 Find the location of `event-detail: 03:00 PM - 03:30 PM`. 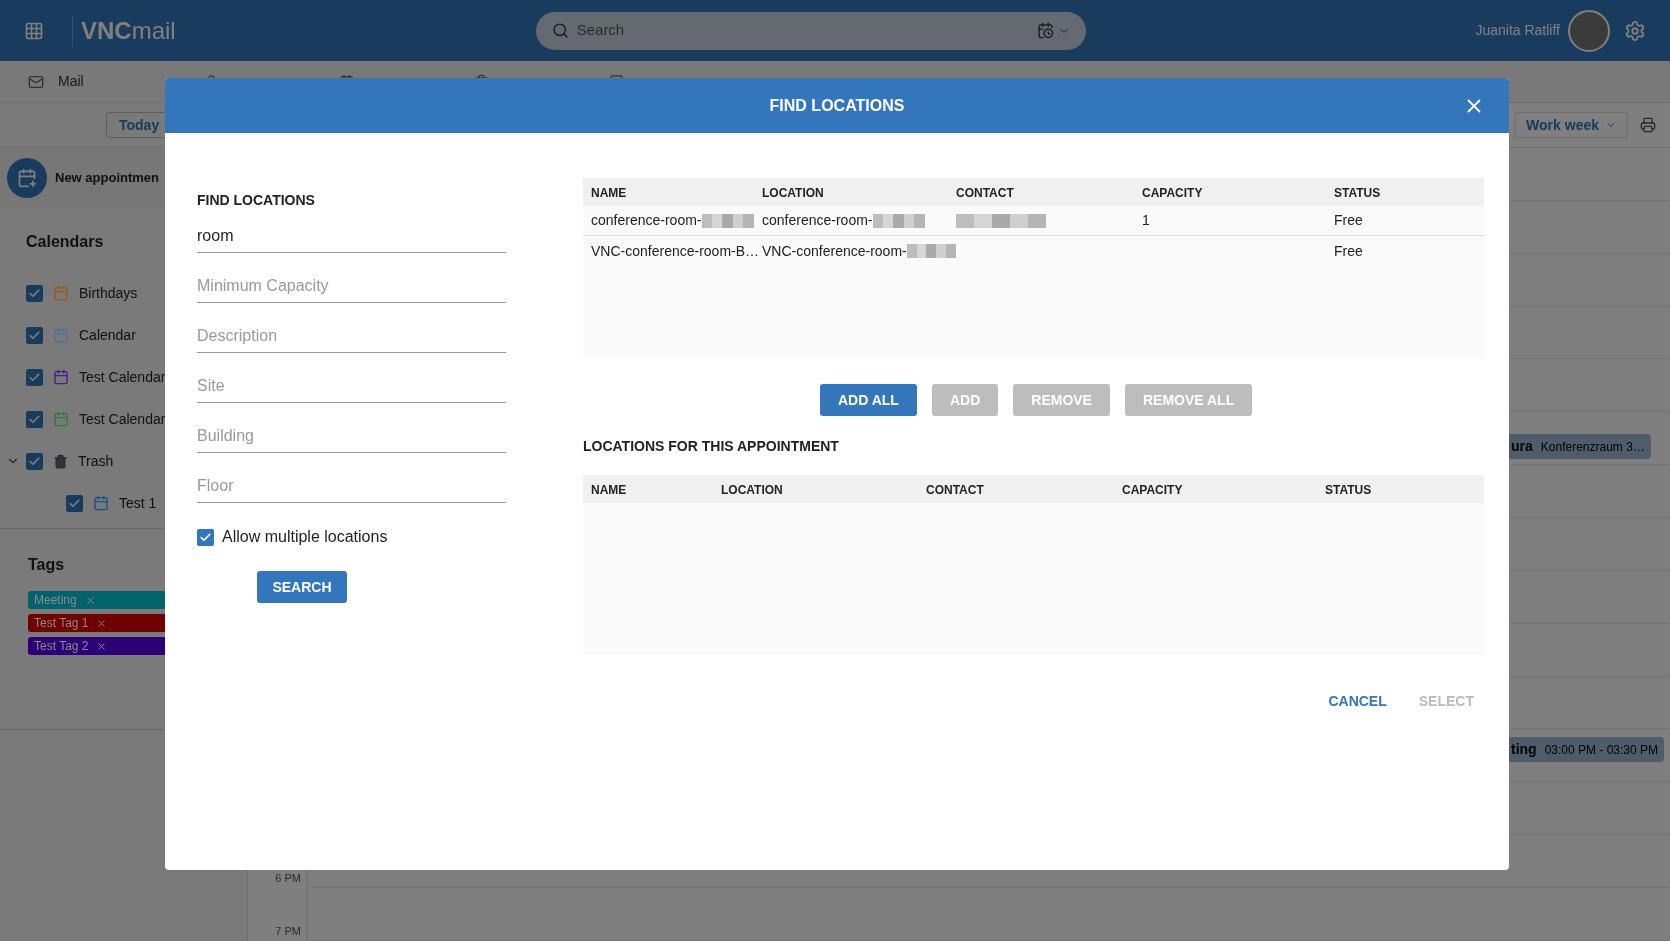

event-detail: 03:00 PM - 03:30 PM is located at coordinates (1601, 750).